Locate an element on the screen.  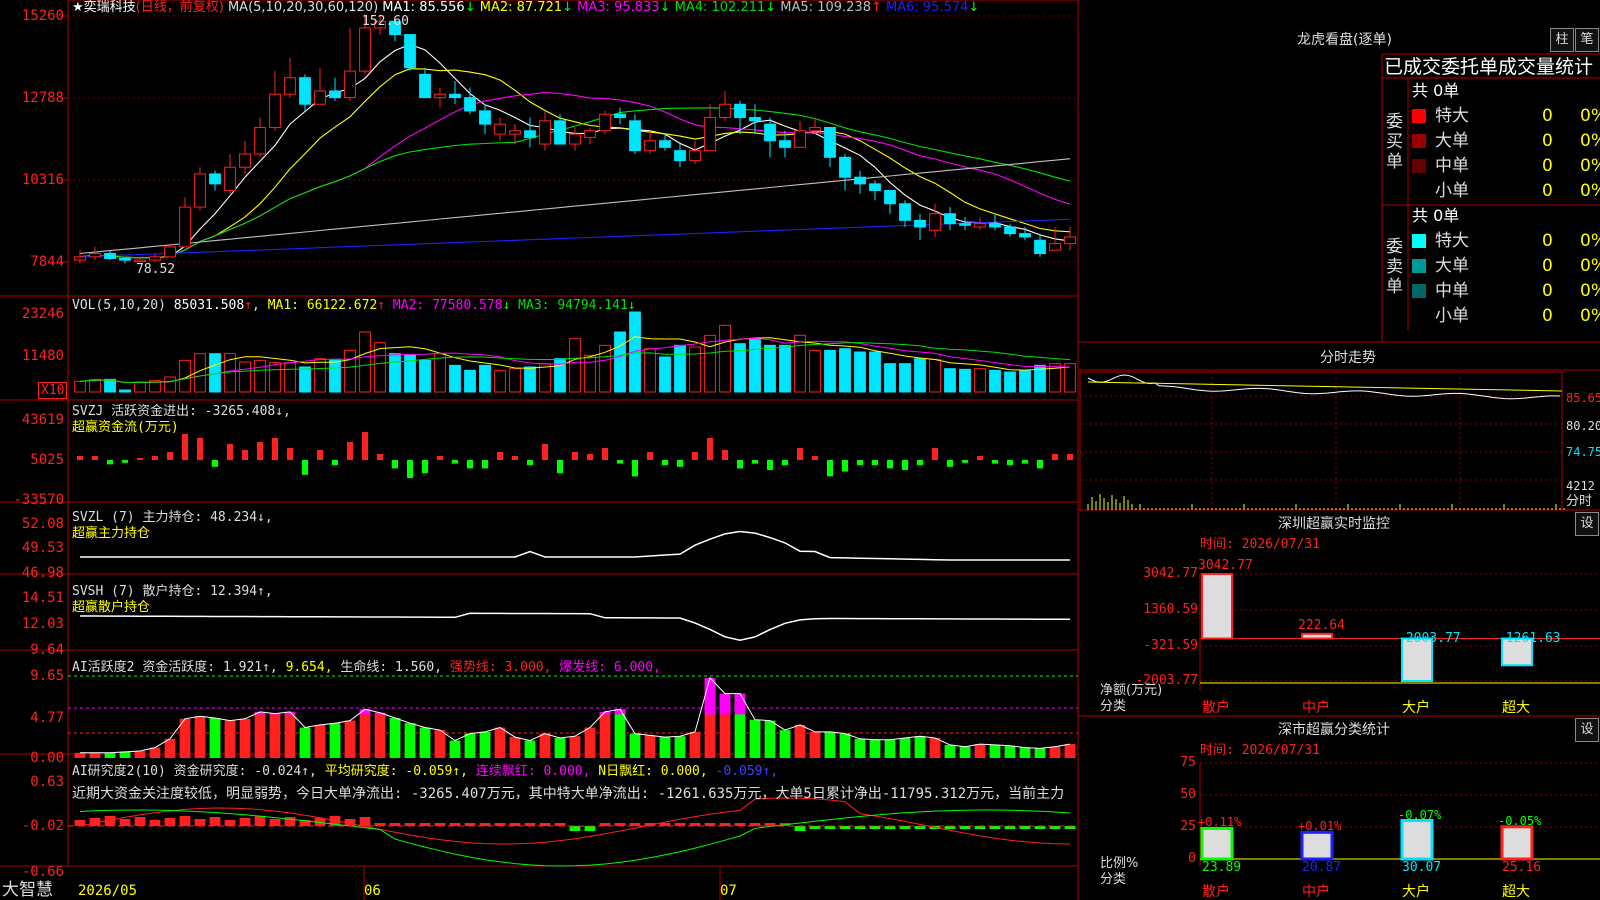
class-bar-change: +0.01% is located at coordinates (1320, 826).